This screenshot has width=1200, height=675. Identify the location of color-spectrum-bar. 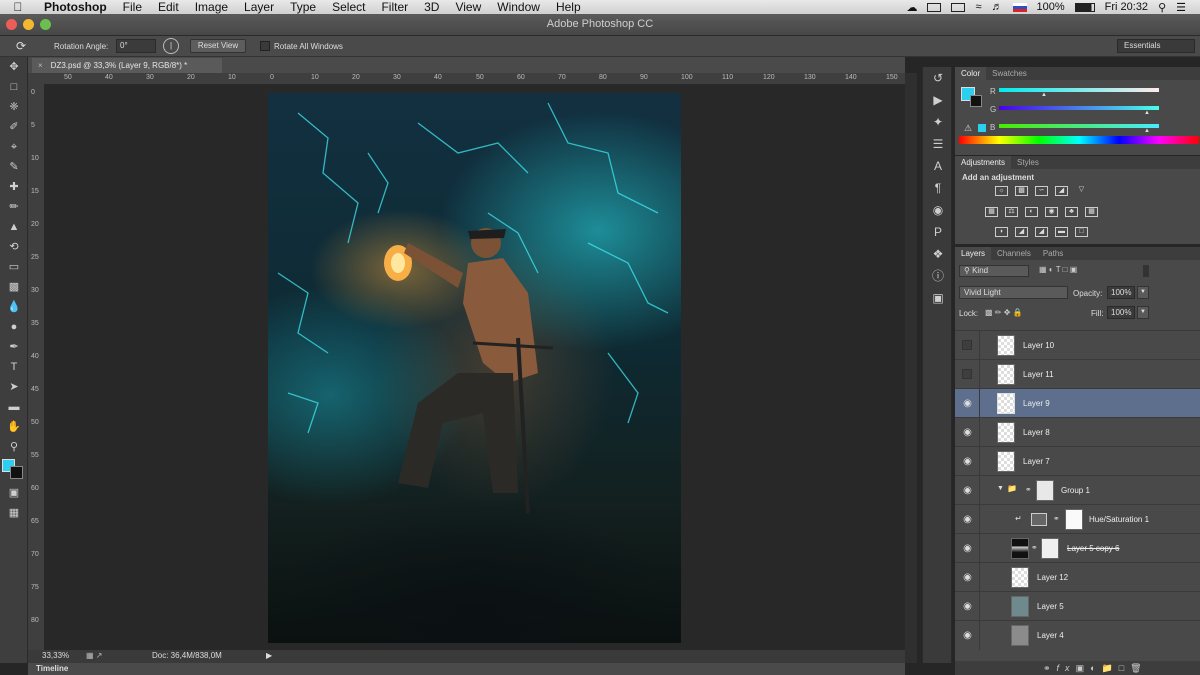
(1079, 140).